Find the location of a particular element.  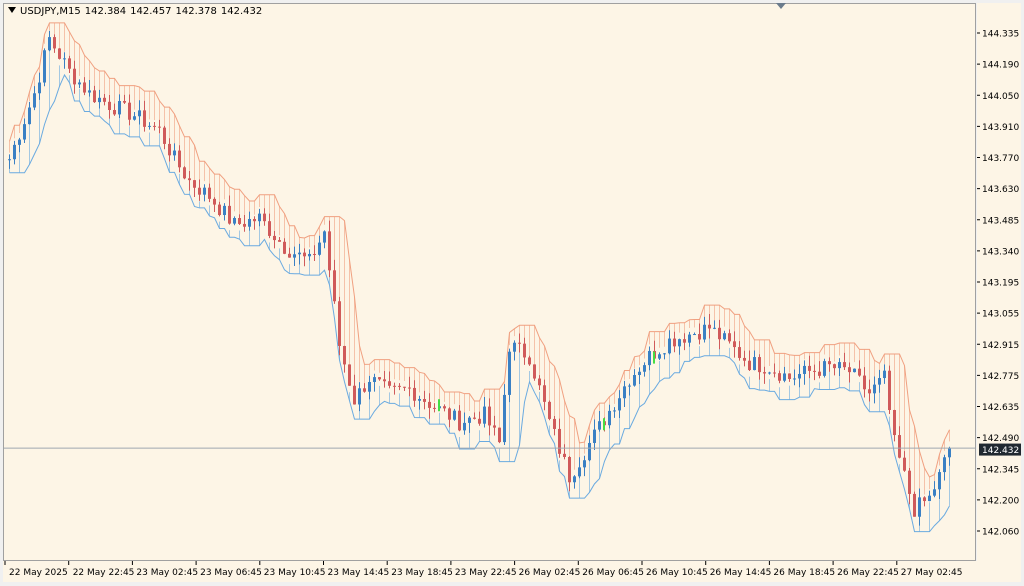

time-tick-label: 26 May 02:45 is located at coordinates (550, 573).